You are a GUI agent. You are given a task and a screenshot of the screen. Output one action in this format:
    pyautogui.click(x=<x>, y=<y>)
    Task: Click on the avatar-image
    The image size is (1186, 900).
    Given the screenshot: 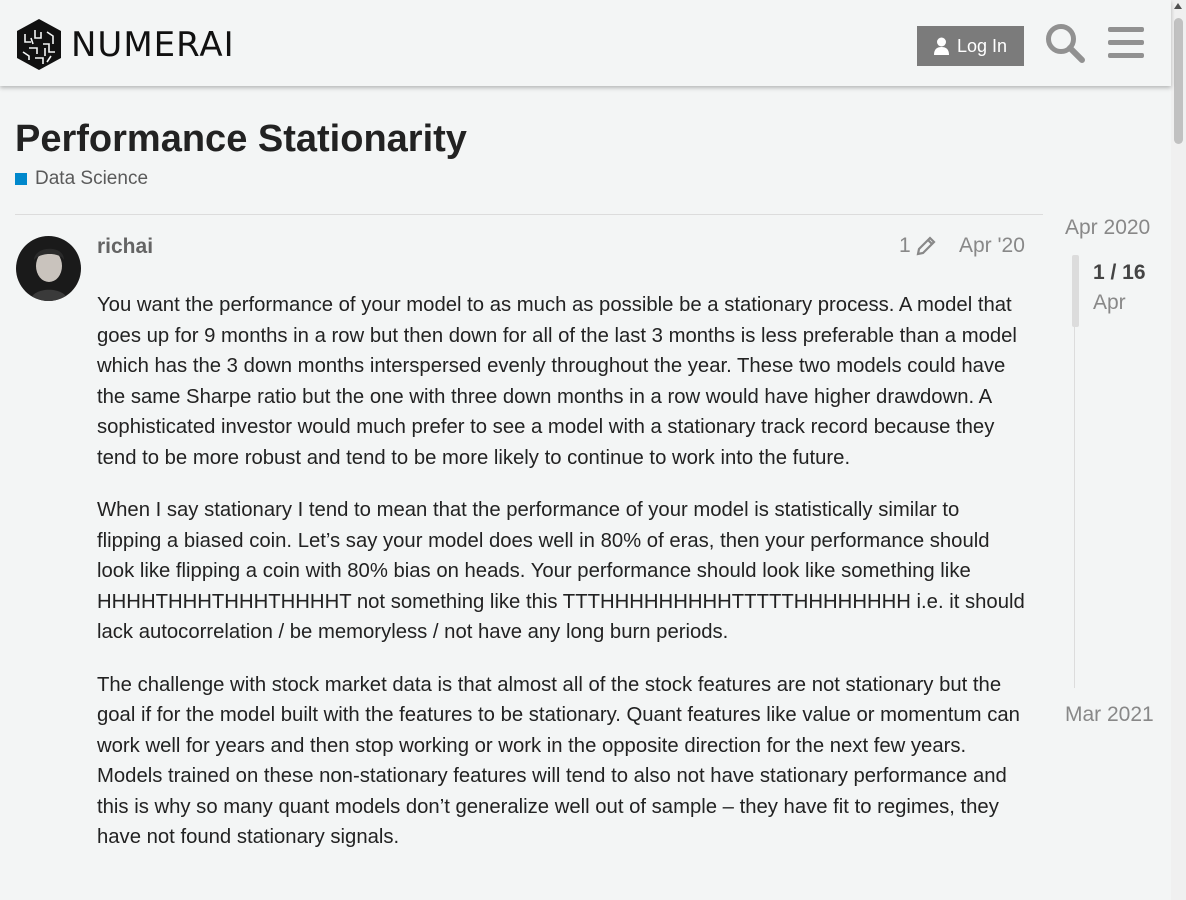 What is the action you would take?
    pyautogui.click(x=48, y=268)
    